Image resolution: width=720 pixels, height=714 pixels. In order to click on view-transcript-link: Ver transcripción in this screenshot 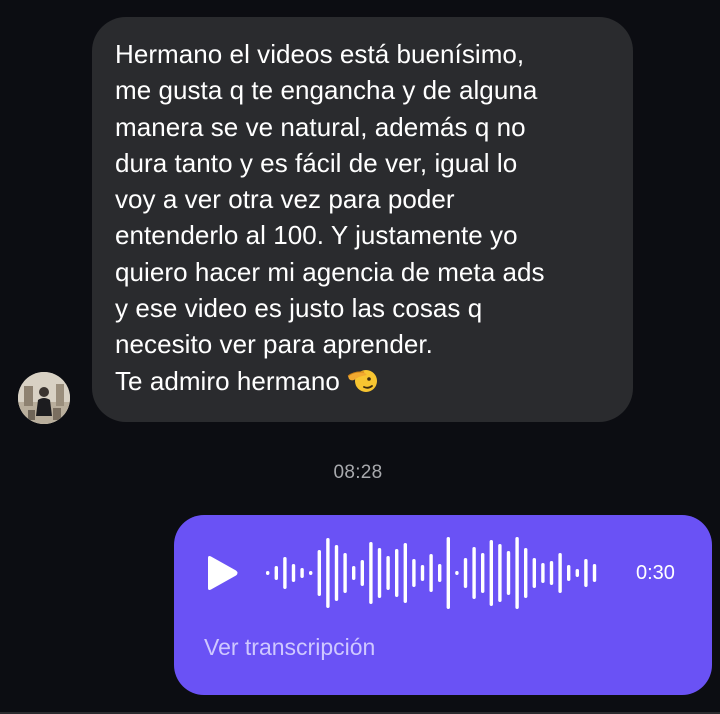, I will do `click(289, 647)`.